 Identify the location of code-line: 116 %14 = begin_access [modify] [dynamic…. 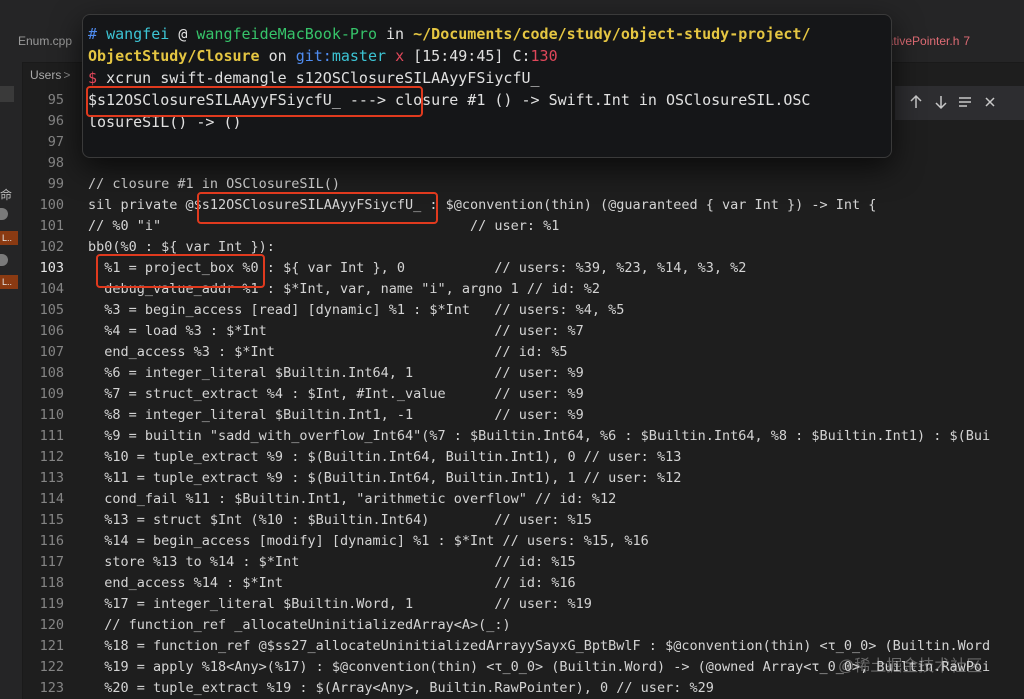
(523, 541).